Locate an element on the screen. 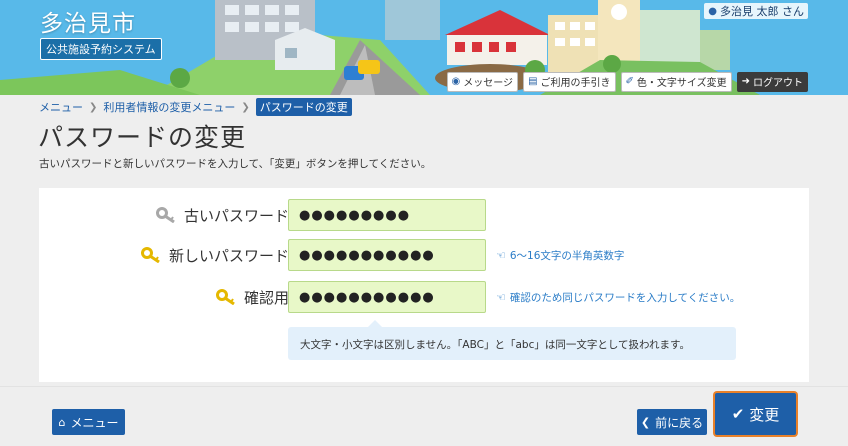 The height and width of the screenshot is (446, 848). logout-button: ➜ ログアウト is located at coordinates (772, 82).